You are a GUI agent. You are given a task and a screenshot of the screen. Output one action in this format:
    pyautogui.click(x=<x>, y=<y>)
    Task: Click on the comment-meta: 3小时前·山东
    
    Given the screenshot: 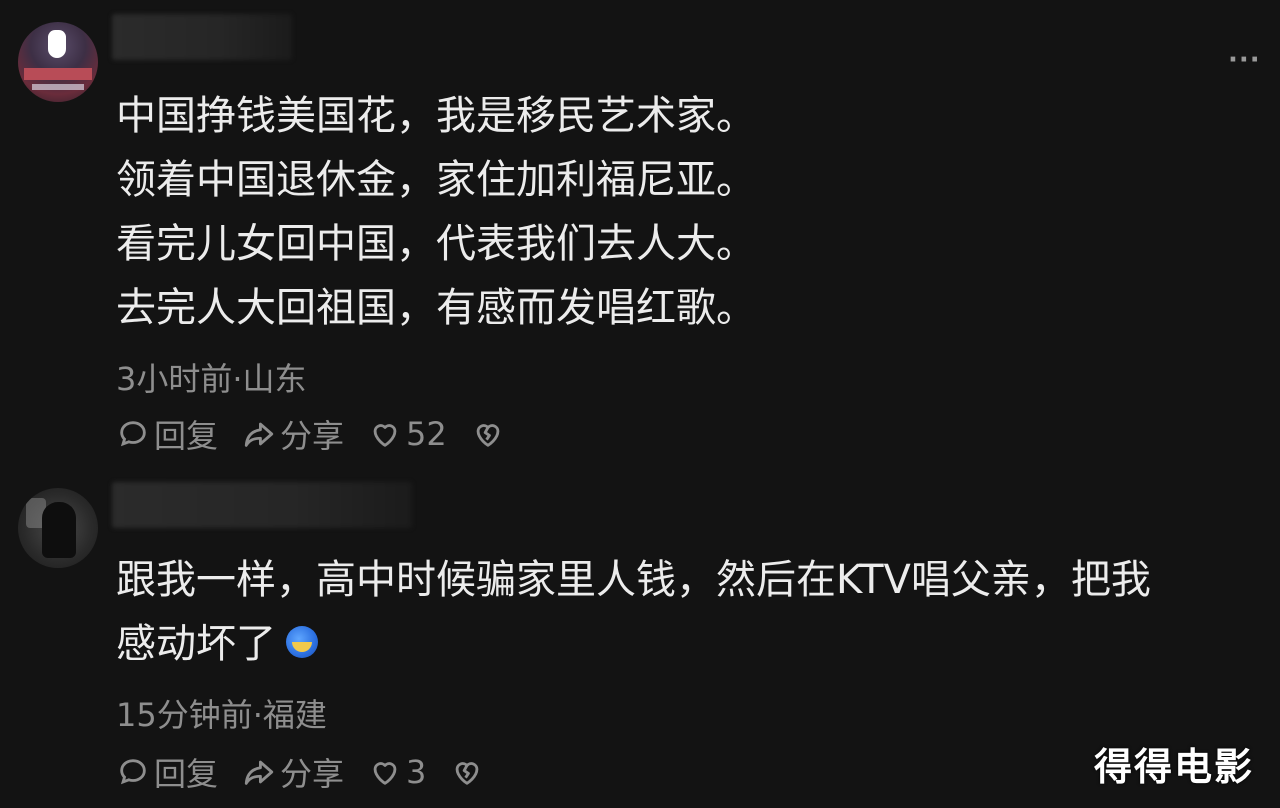 What is the action you would take?
    pyautogui.click(x=211, y=379)
    